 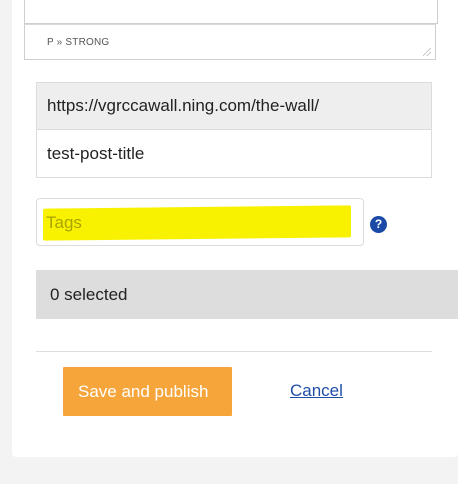 I want to click on selection-count-text: 0 selected, so click(x=89, y=294).